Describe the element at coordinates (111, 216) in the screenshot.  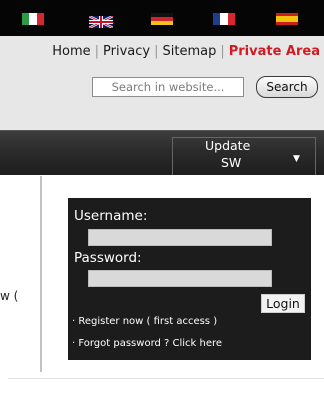
I see `username-label: Username:` at that location.